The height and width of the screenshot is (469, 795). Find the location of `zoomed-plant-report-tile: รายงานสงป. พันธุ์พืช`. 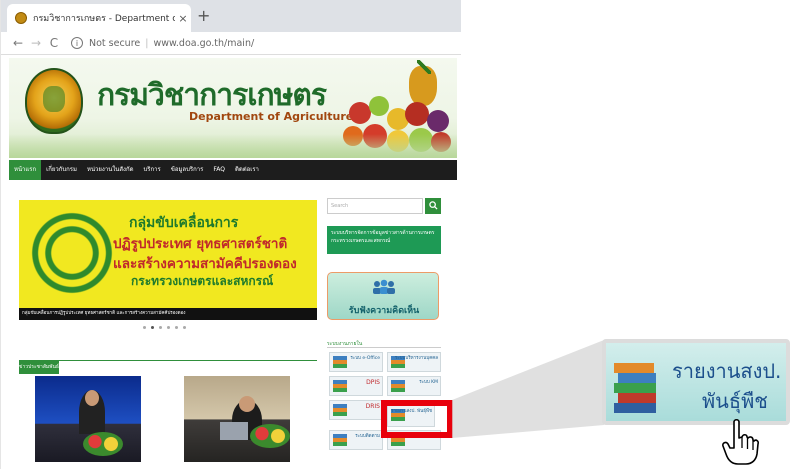

zoomed-plant-report-tile: รายงานสงป. พันธุ์พืช is located at coordinates (696, 382).